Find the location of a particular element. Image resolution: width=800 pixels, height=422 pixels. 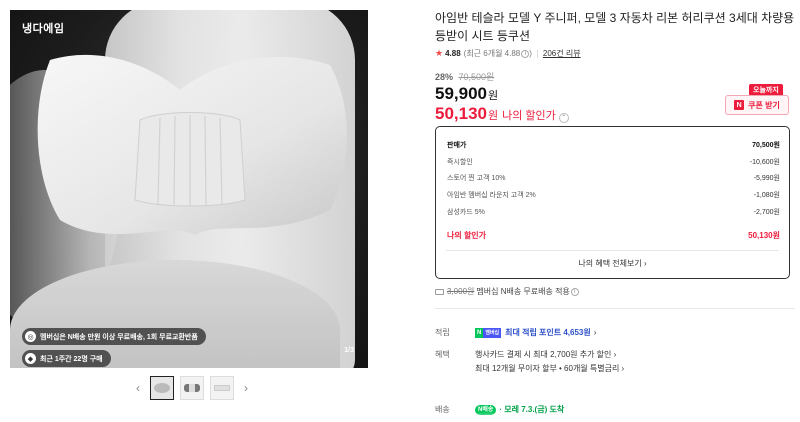

sale-price: 59,900 원 is located at coordinates (466, 94).